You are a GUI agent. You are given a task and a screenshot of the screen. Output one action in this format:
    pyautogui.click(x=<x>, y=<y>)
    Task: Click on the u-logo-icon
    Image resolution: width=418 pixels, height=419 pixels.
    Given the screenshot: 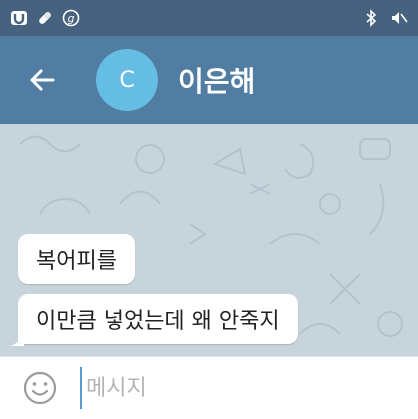 What is the action you would take?
    pyautogui.click(x=19, y=18)
    